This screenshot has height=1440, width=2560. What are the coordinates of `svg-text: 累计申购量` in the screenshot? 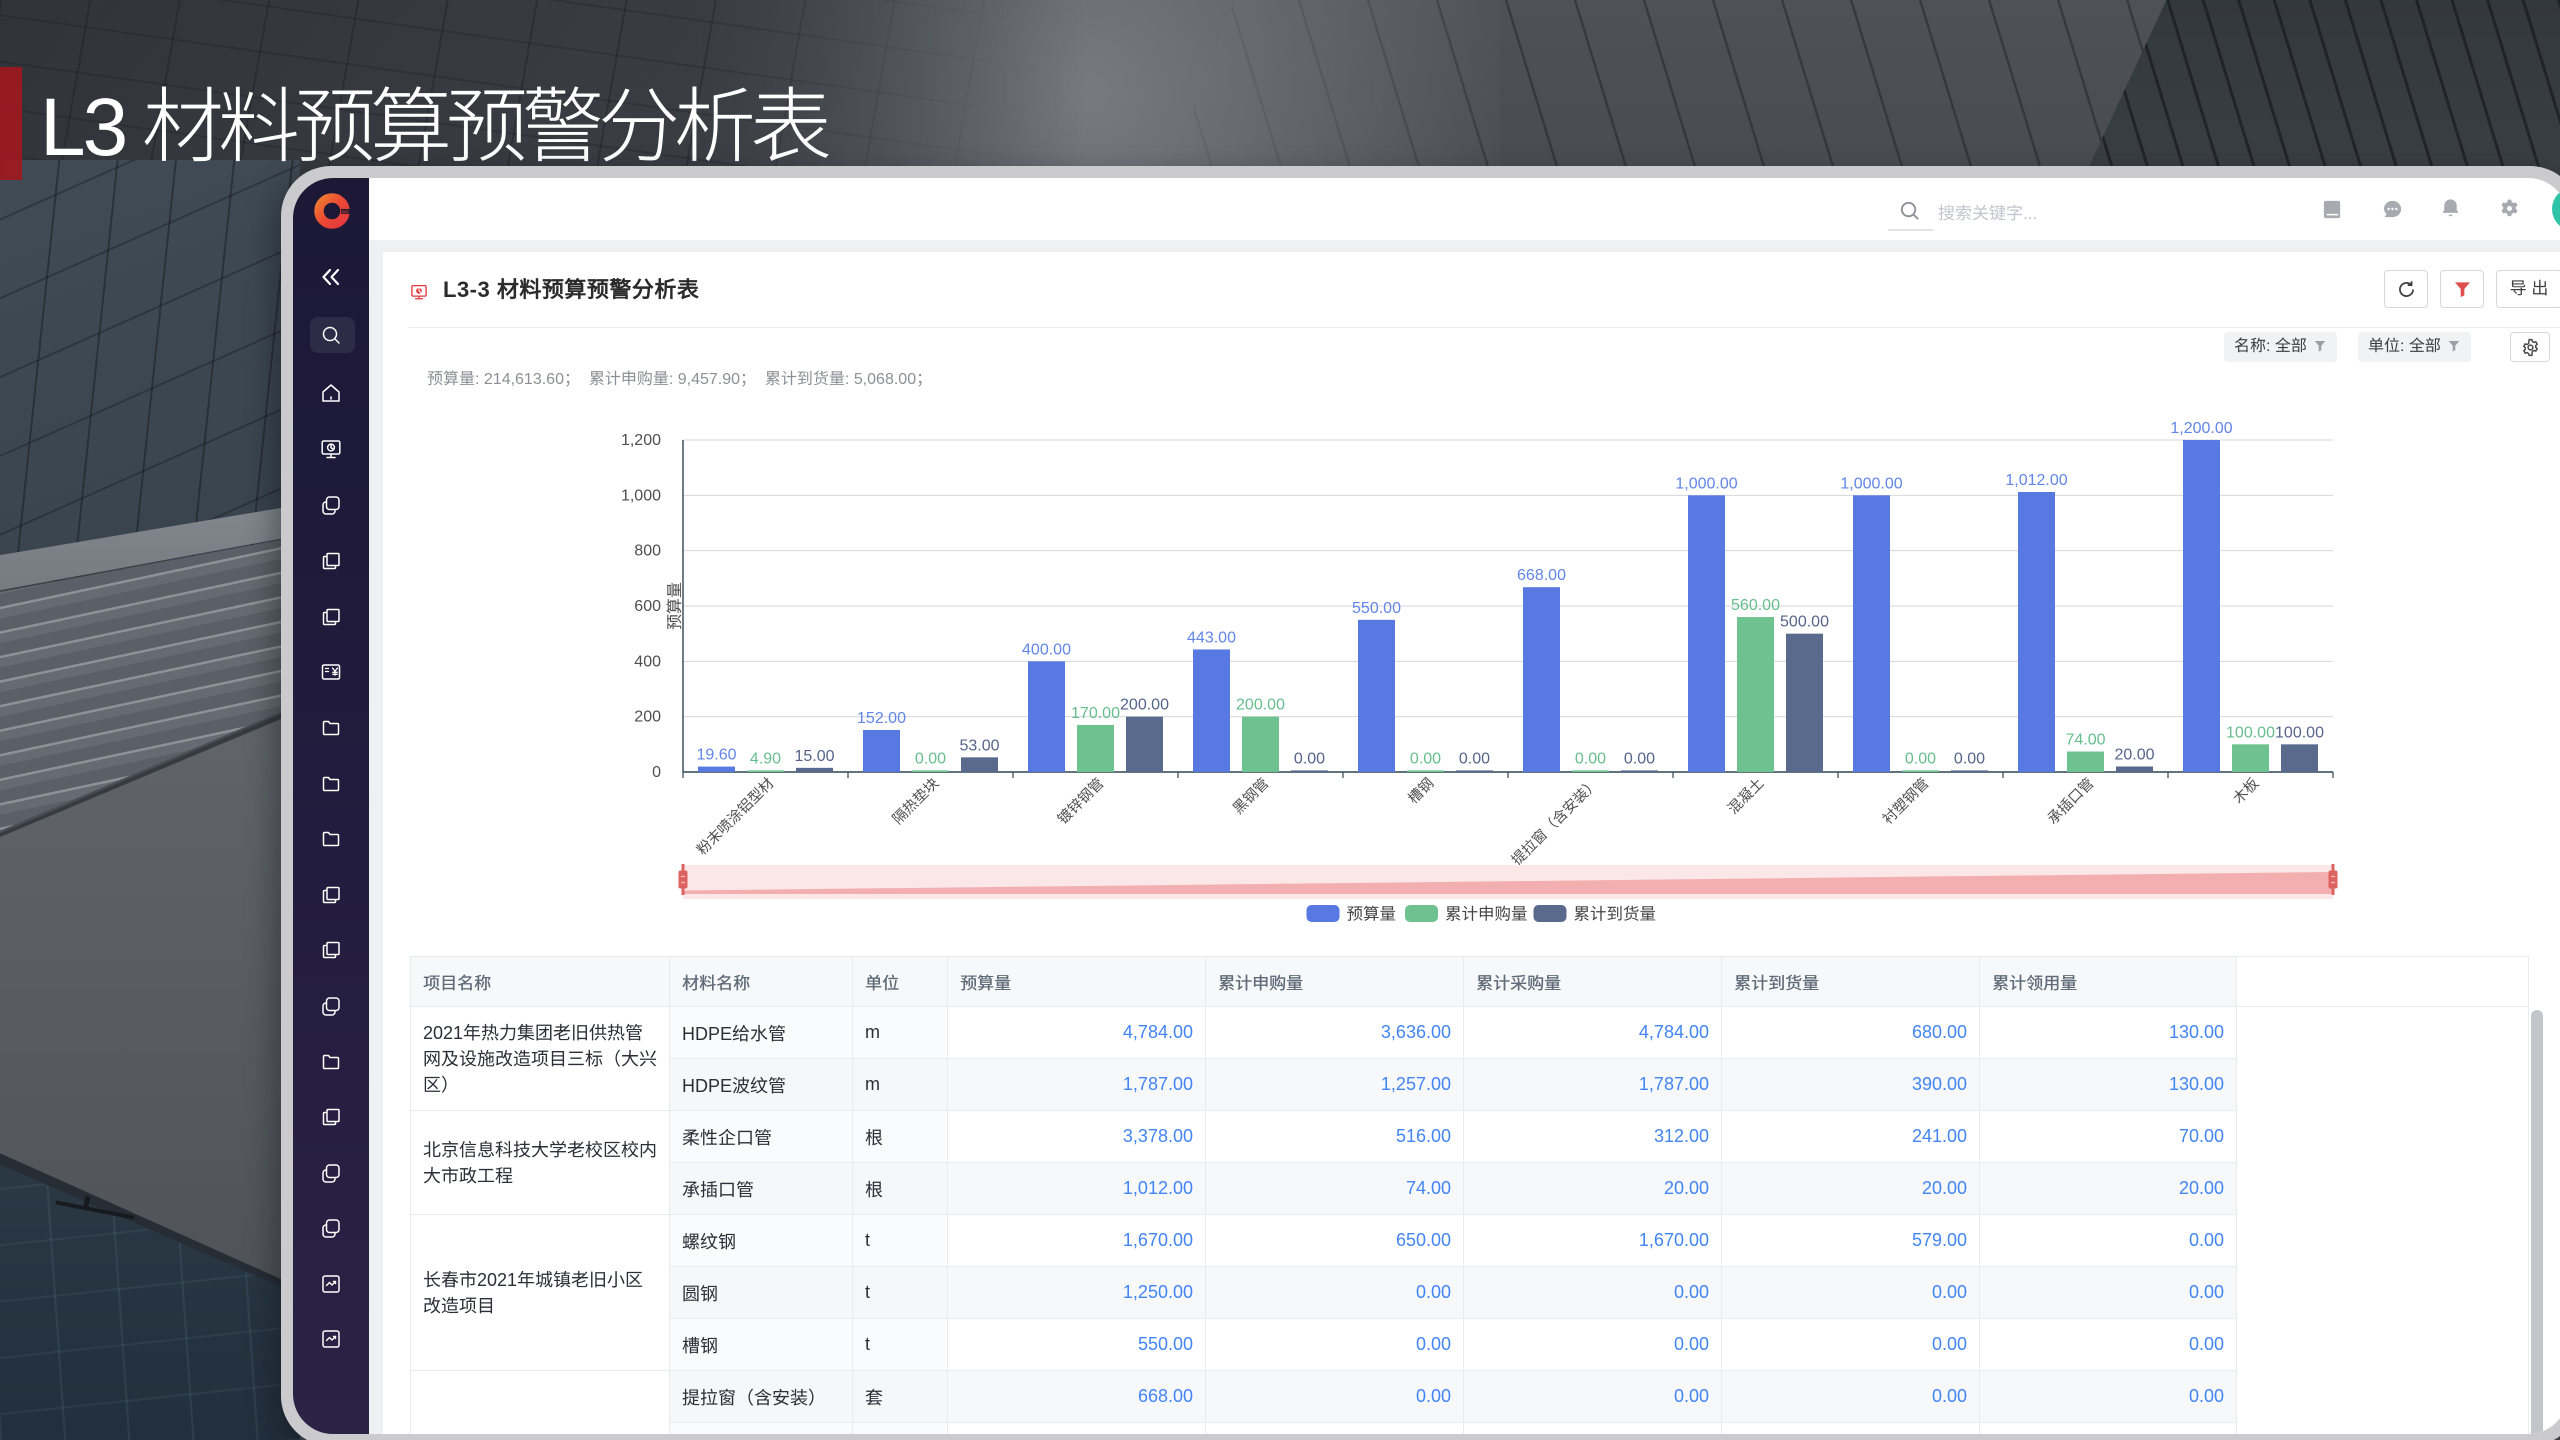 It's located at (1486, 915).